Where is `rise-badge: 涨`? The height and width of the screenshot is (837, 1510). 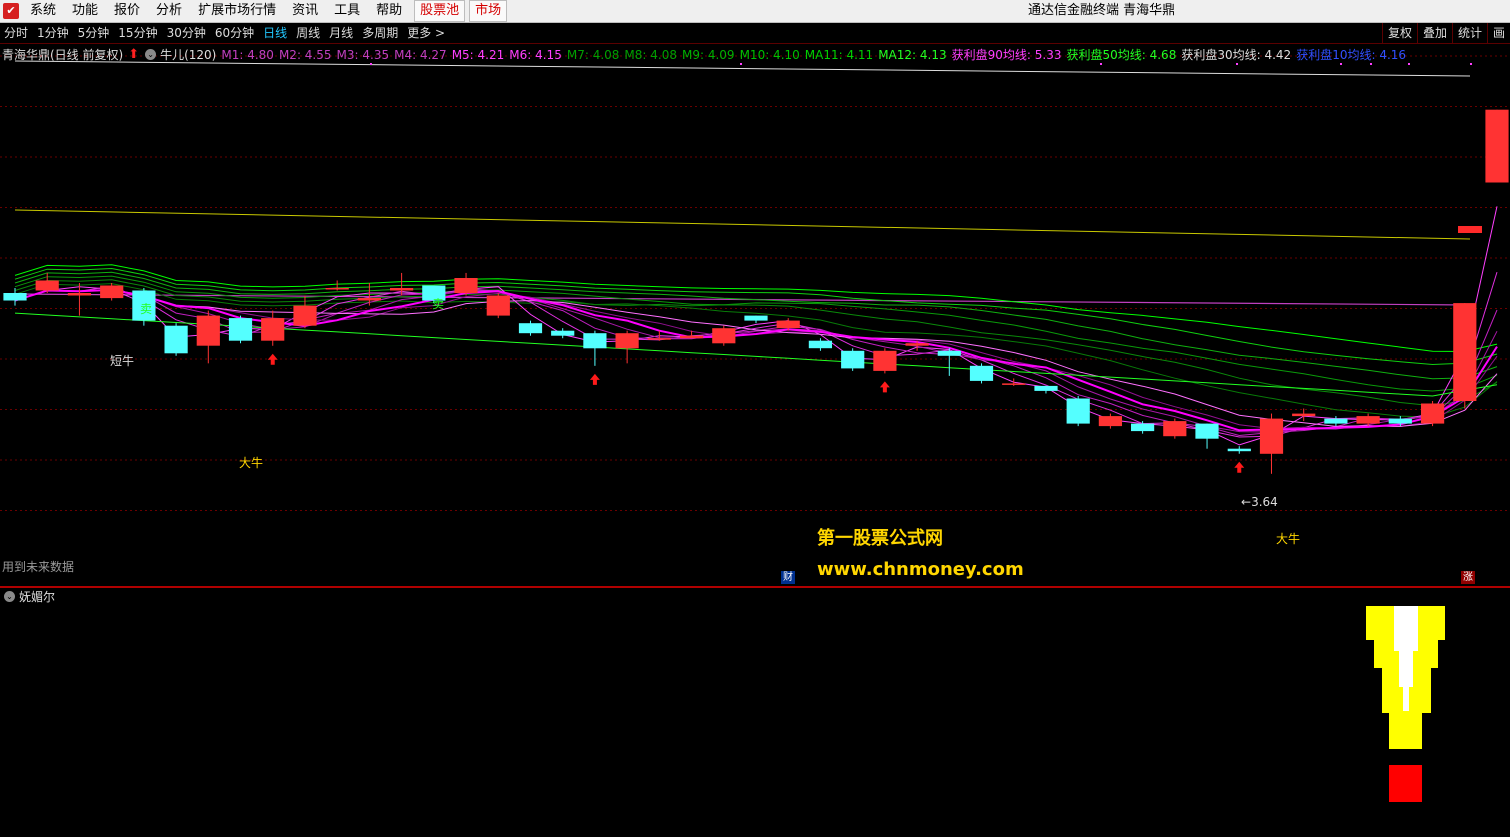
rise-badge: 涨 is located at coordinates (1468, 577).